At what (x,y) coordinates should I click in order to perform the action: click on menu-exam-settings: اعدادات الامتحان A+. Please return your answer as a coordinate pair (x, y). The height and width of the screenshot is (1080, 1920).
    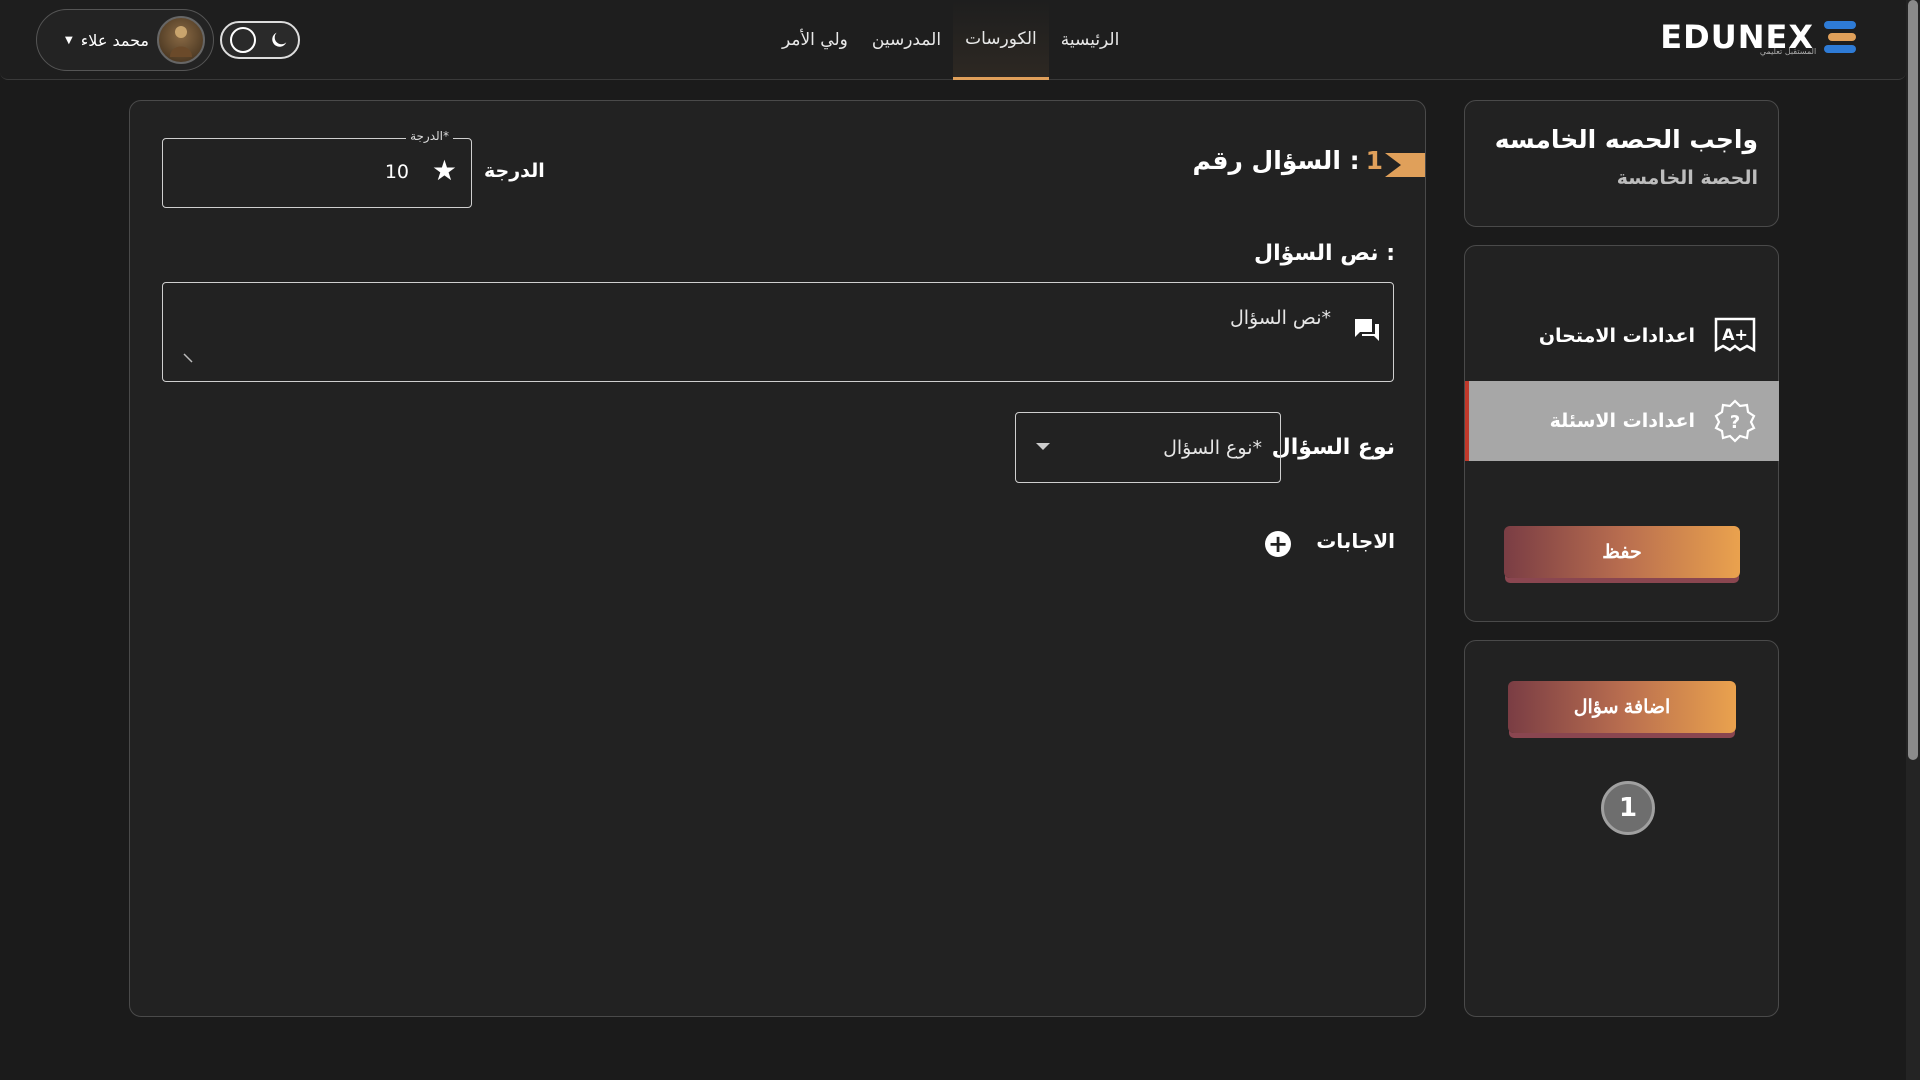
    Looking at the image, I should click on (1622, 336).